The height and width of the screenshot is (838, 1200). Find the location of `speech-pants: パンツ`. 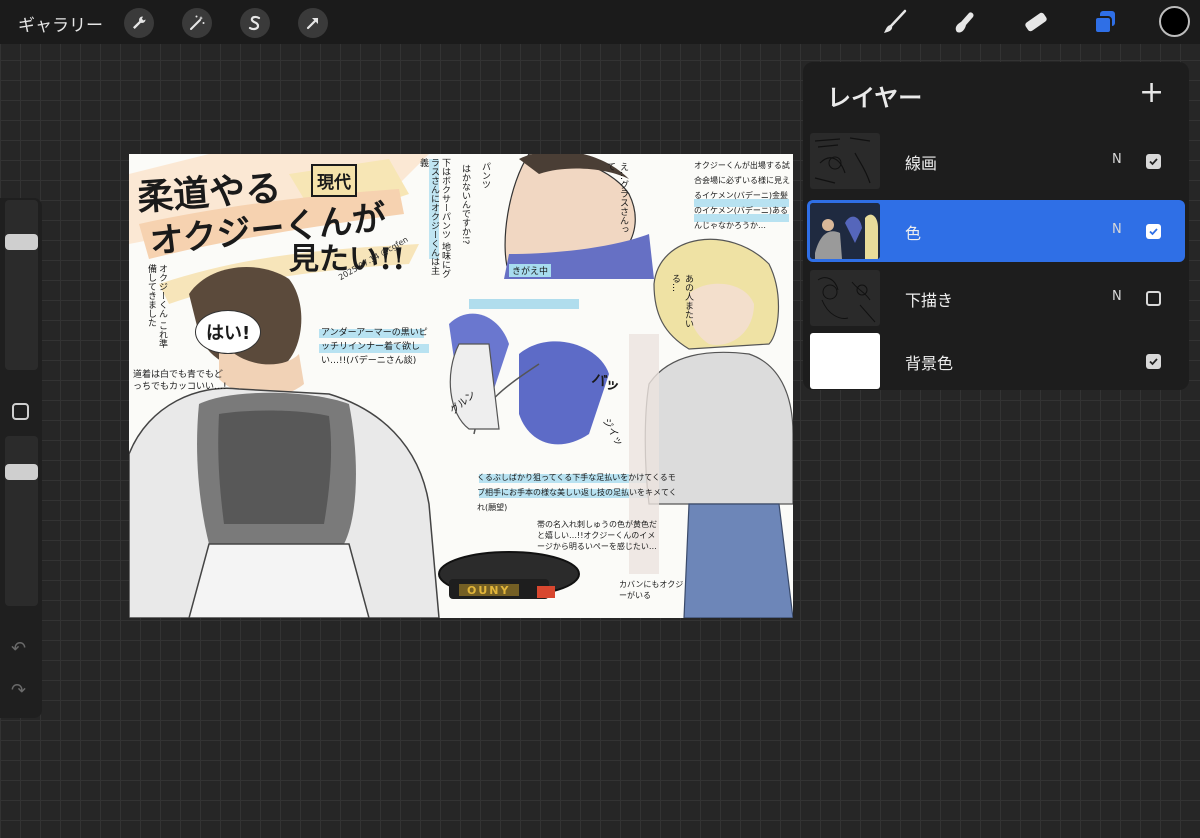

speech-pants: パンツ is located at coordinates (485, 175).